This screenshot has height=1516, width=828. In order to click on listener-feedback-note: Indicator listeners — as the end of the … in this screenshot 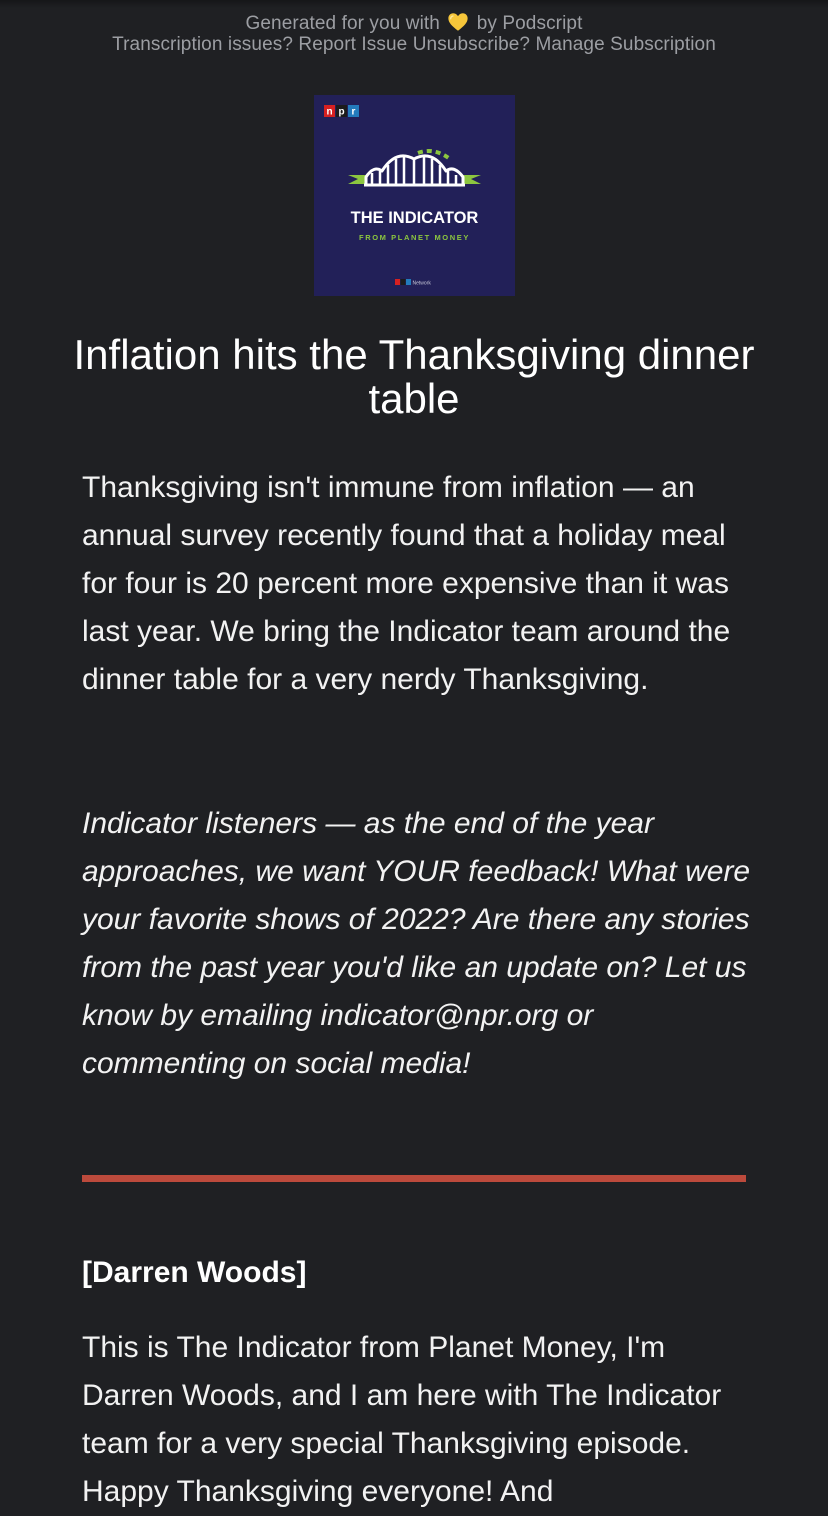, I will do `click(416, 943)`.